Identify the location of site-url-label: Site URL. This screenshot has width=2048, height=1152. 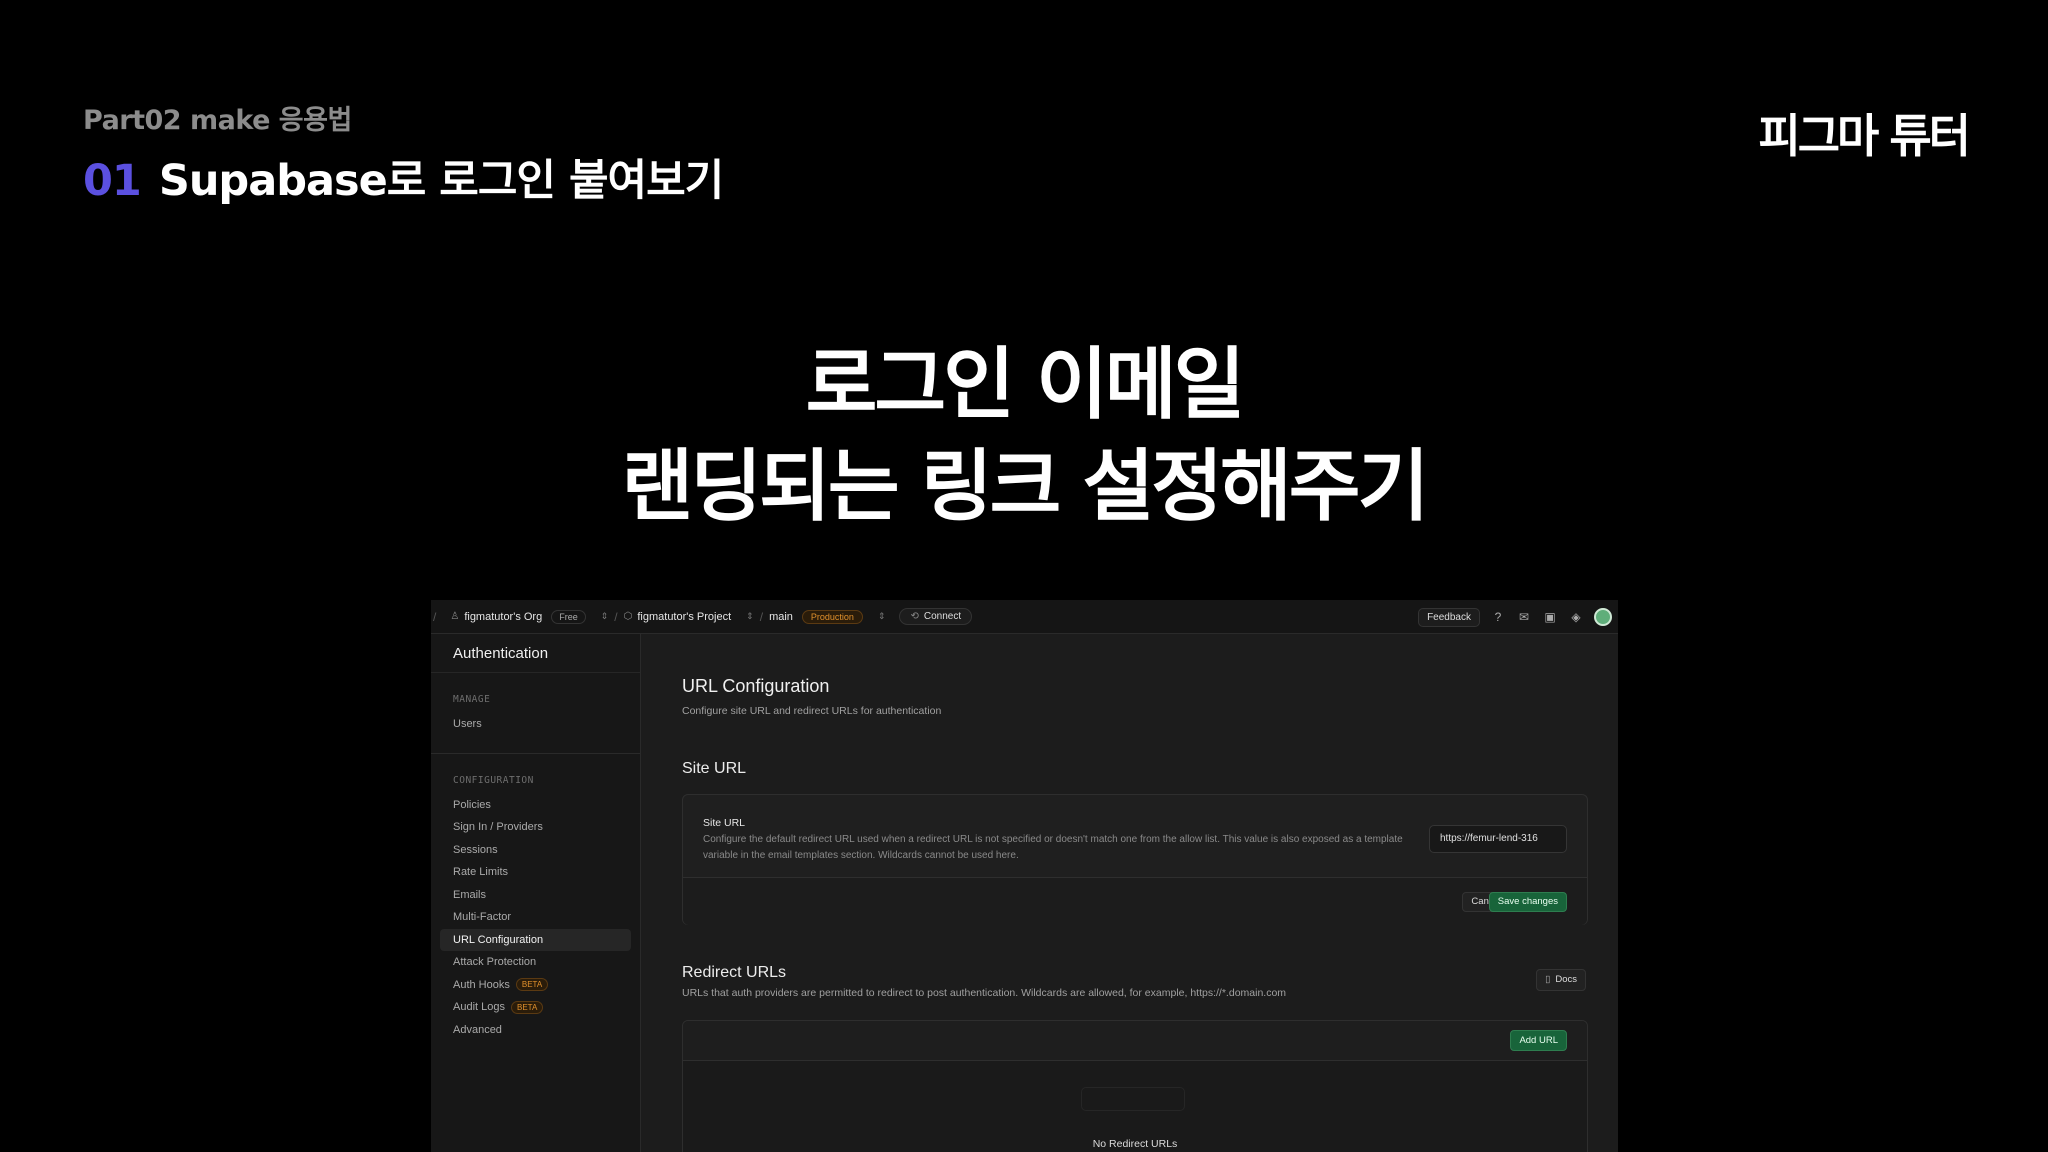
(724, 823).